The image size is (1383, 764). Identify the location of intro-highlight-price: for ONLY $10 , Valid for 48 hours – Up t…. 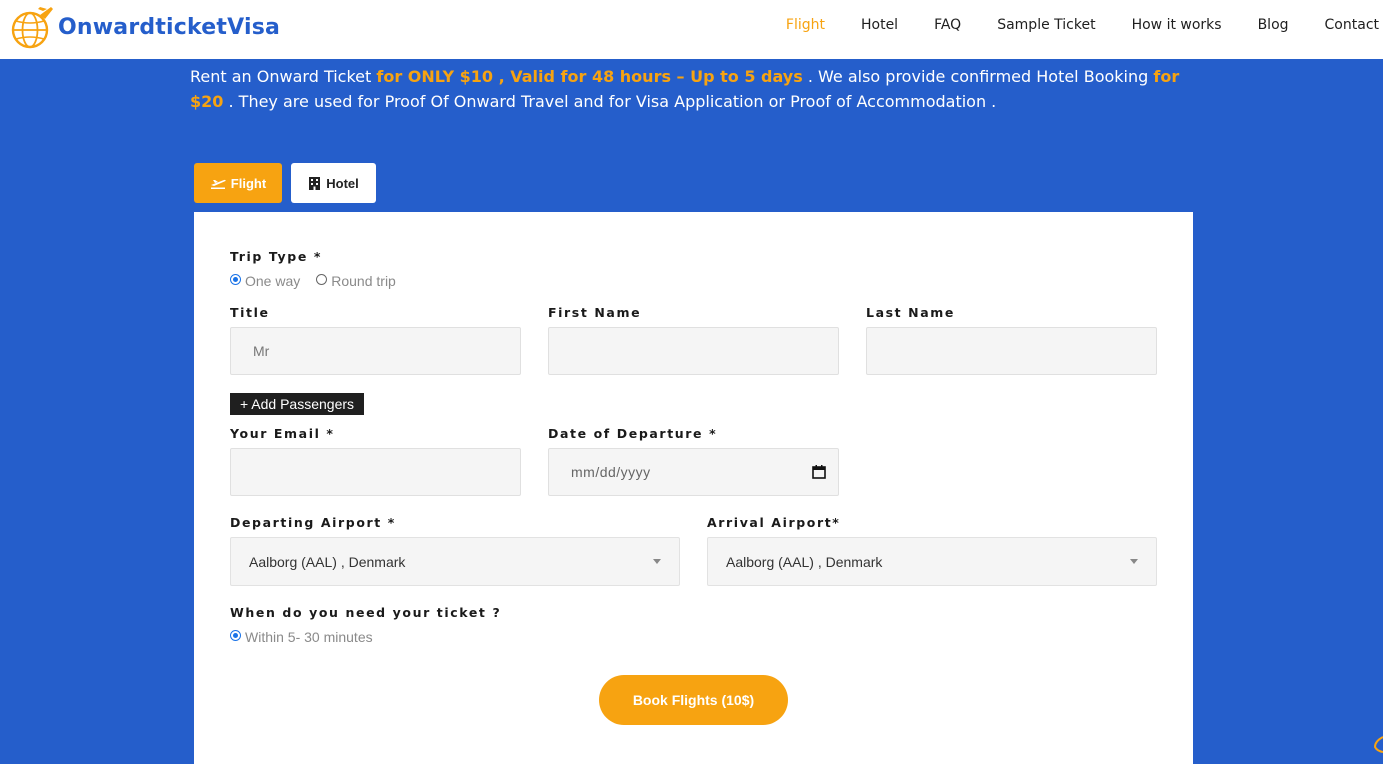
(589, 76).